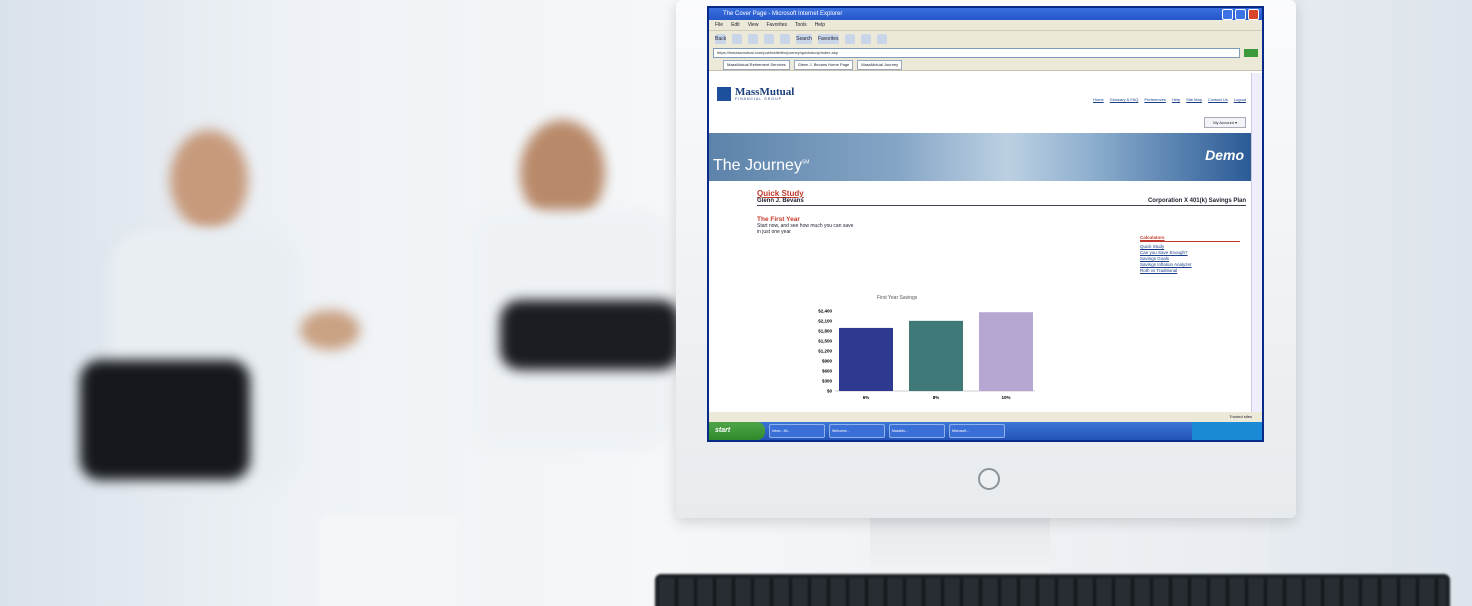 The image size is (1472, 606). What do you see at coordinates (880, 64) in the screenshot?
I see `link-tab: MassMutual Journey` at bounding box center [880, 64].